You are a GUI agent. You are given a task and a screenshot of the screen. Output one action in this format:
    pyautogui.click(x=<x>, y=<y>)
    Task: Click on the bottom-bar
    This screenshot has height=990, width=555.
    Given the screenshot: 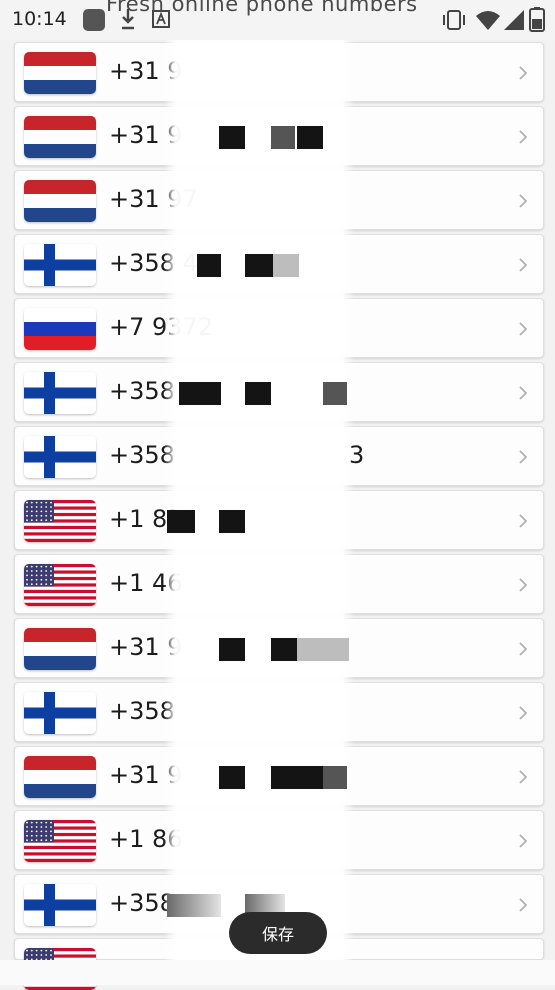 What is the action you would take?
    pyautogui.click(x=277, y=972)
    